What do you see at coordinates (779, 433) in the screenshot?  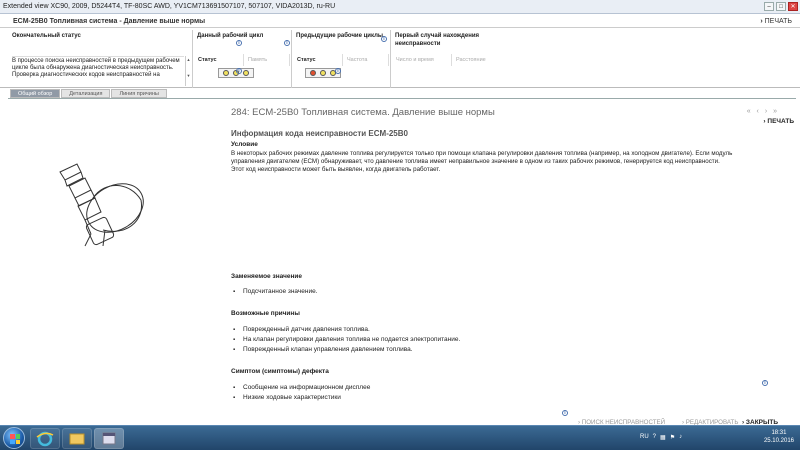 I see `clock-time: 18:31` at bounding box center [779, 433].